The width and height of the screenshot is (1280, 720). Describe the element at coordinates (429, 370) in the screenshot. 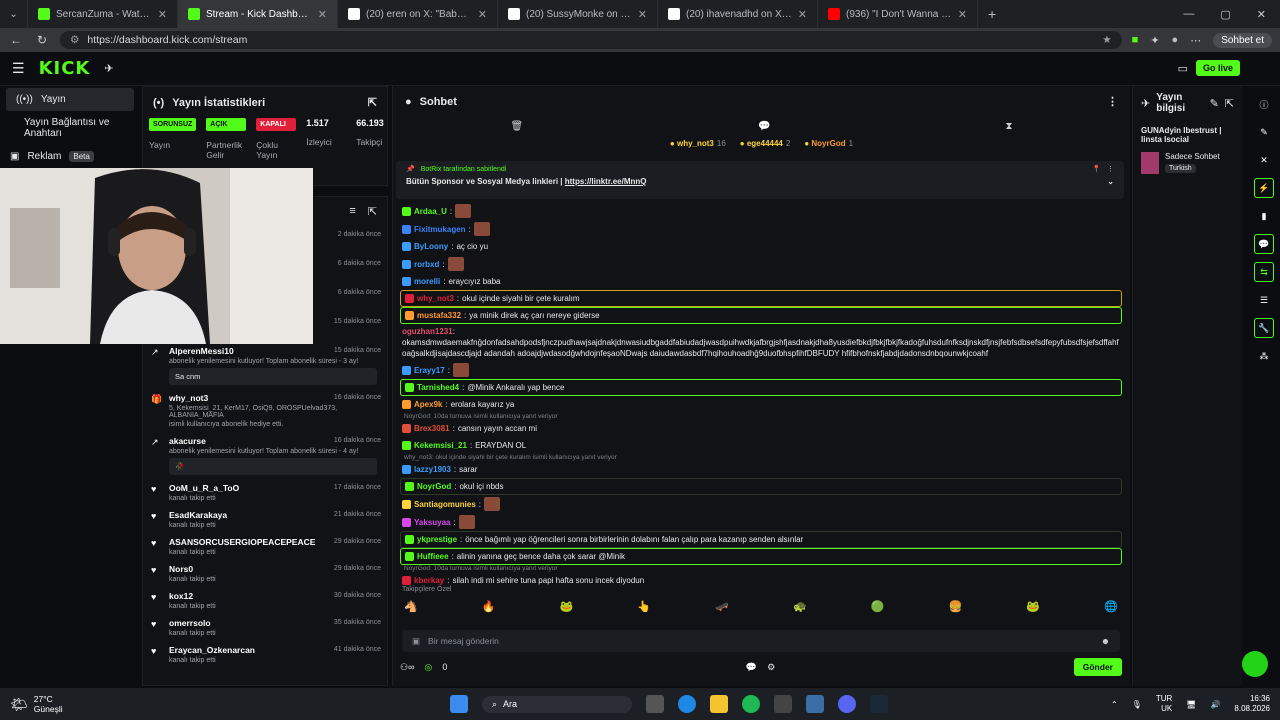

I see `chat-username: Erayy17` at that location.